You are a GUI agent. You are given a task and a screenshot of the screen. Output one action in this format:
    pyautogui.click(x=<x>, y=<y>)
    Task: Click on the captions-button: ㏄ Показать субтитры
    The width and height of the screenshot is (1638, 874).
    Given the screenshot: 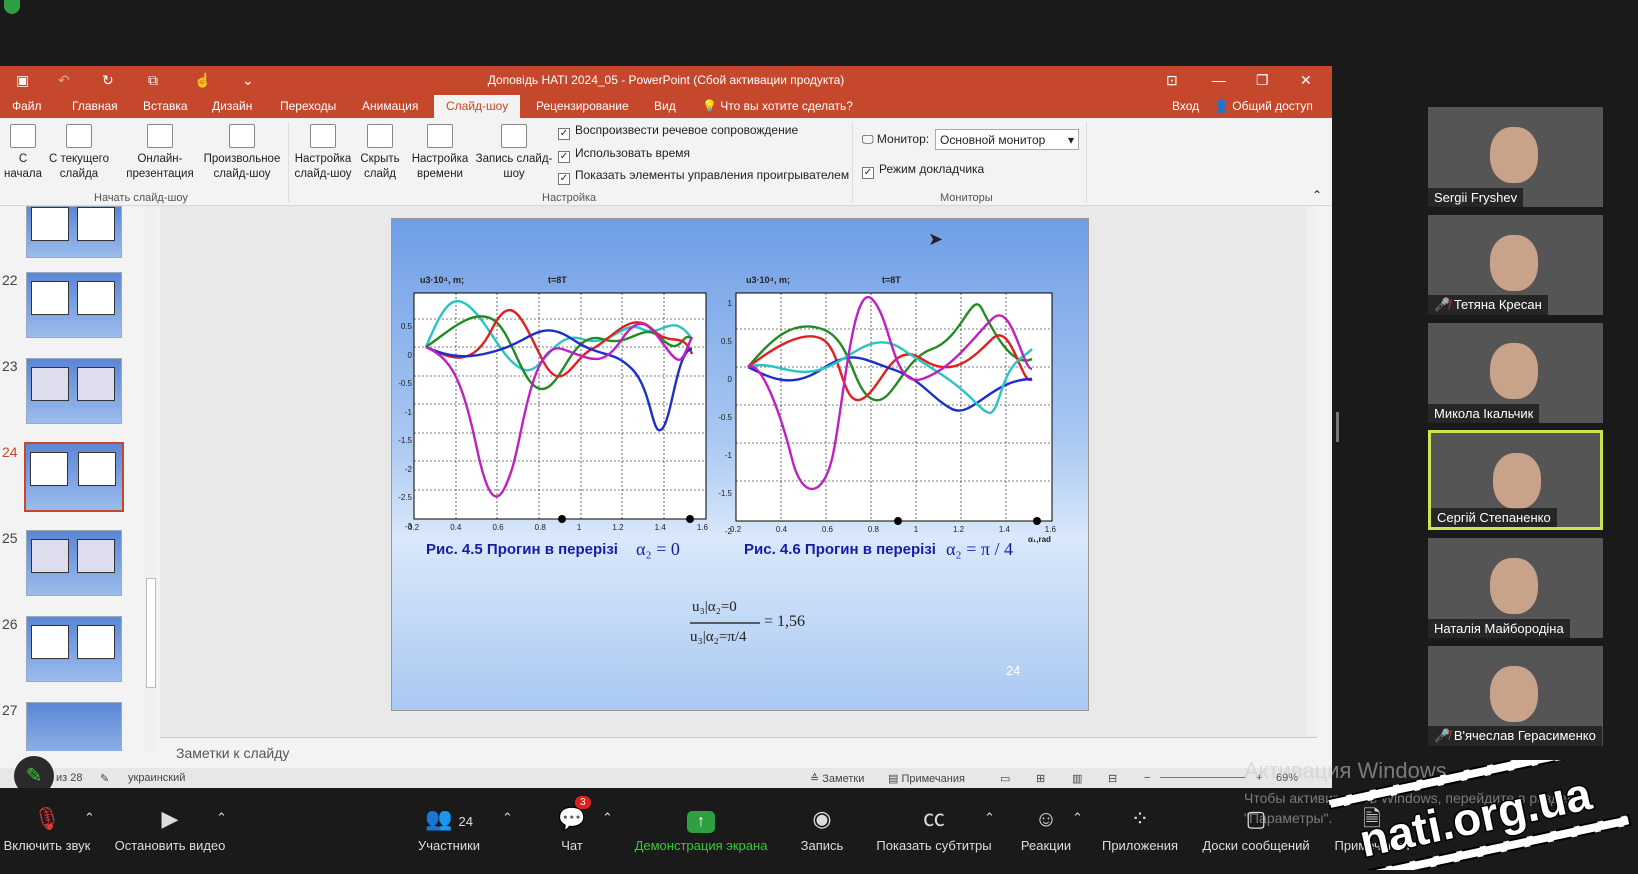 What is the action you would take?
    pyautogui.click(x=934, y=829)
    